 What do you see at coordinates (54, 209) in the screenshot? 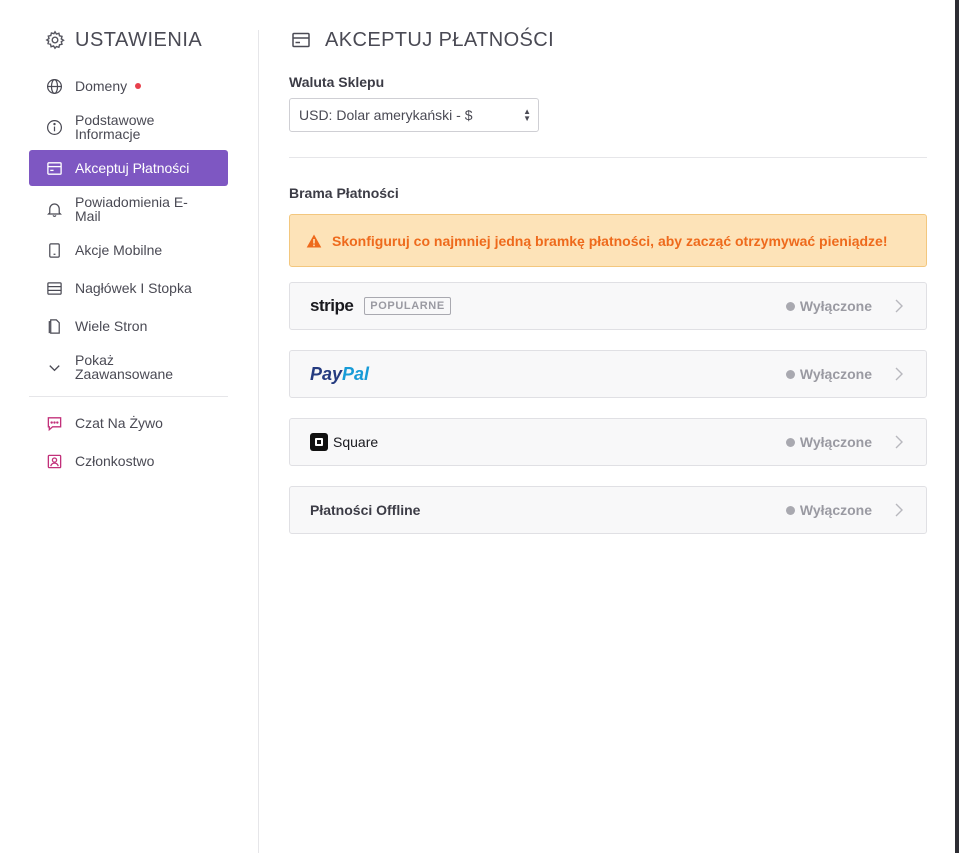
I see `bell-icon` at bounding box center [54, 209].